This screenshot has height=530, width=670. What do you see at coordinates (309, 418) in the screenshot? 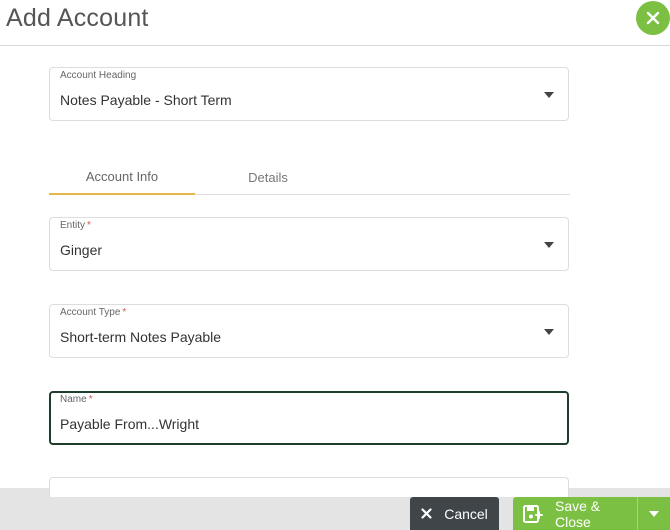
I see `name-field: Name * Payable From...Wright` at bounding box center [309, 418].